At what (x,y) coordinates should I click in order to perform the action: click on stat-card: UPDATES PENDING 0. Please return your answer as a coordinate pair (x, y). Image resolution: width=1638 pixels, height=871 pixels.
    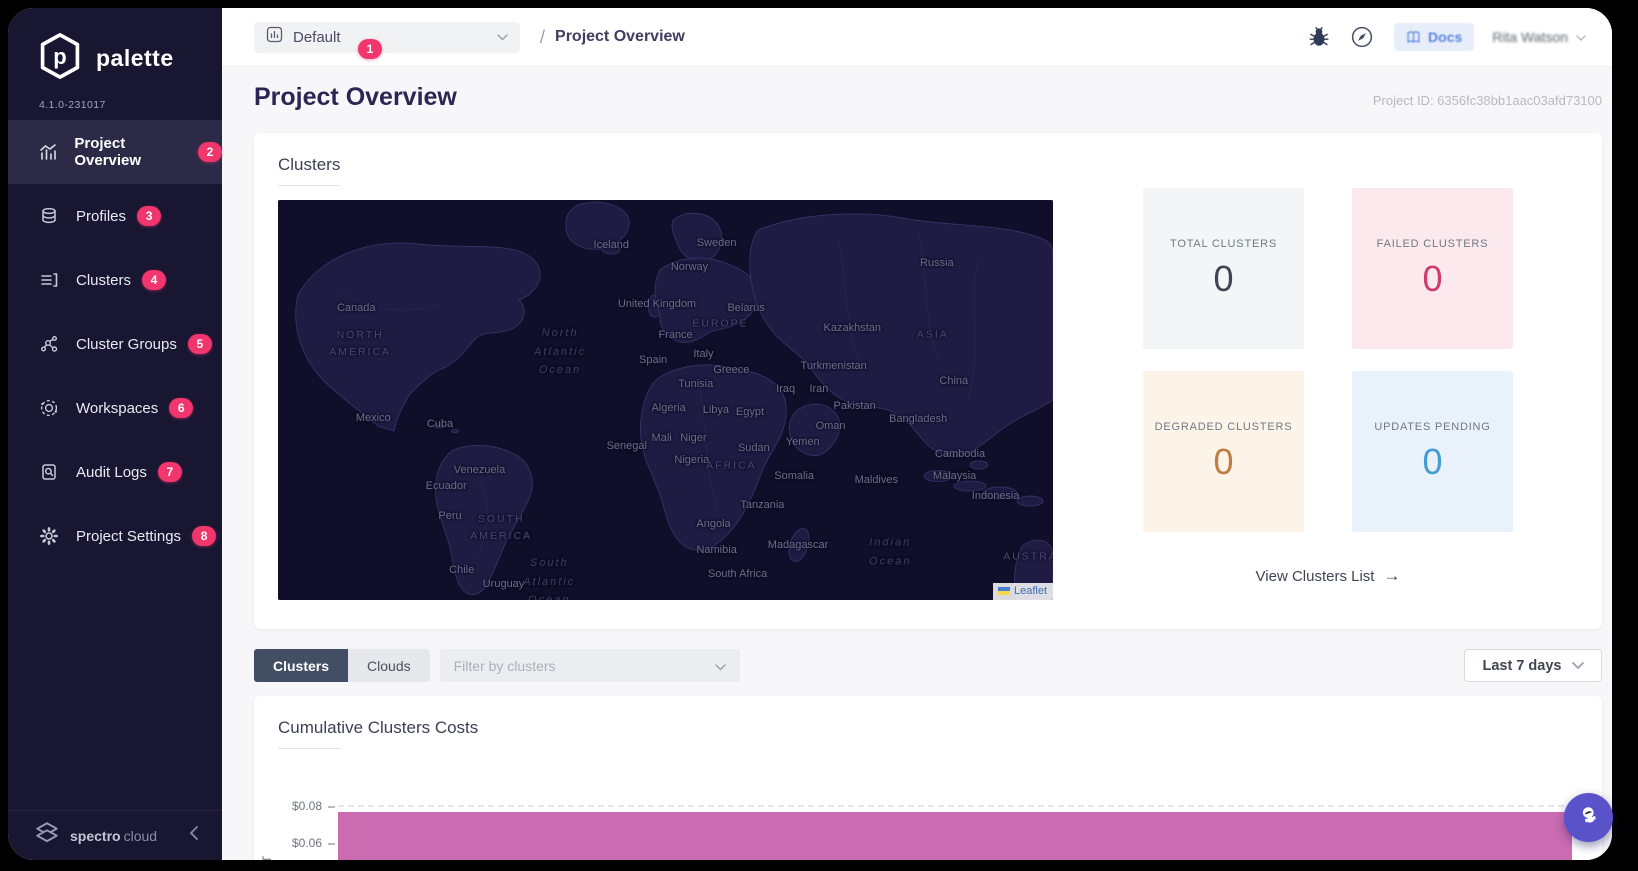
    Looking at the image, I should click on (1432, 451).